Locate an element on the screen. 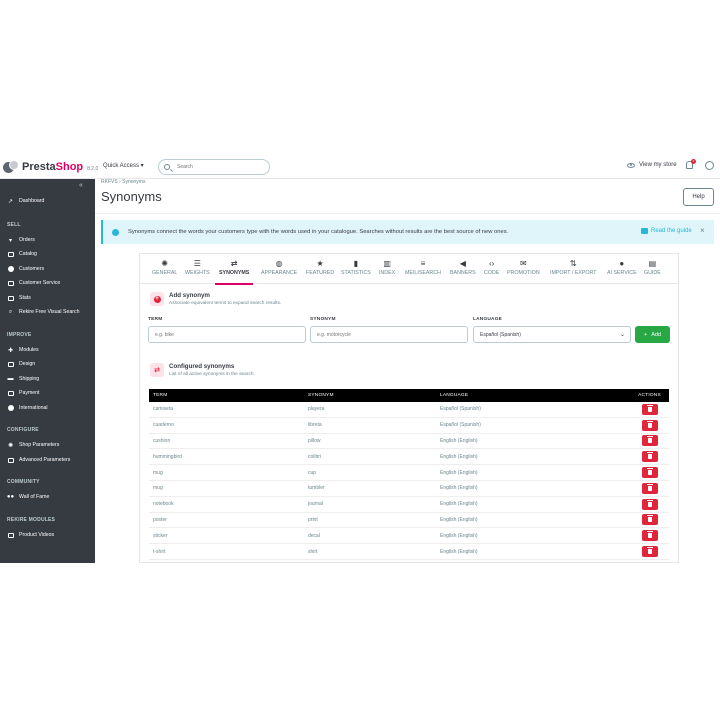 The height and width of the screenshot is (720, 720). term-cell: camiseta is located at coordinates (163, 409).